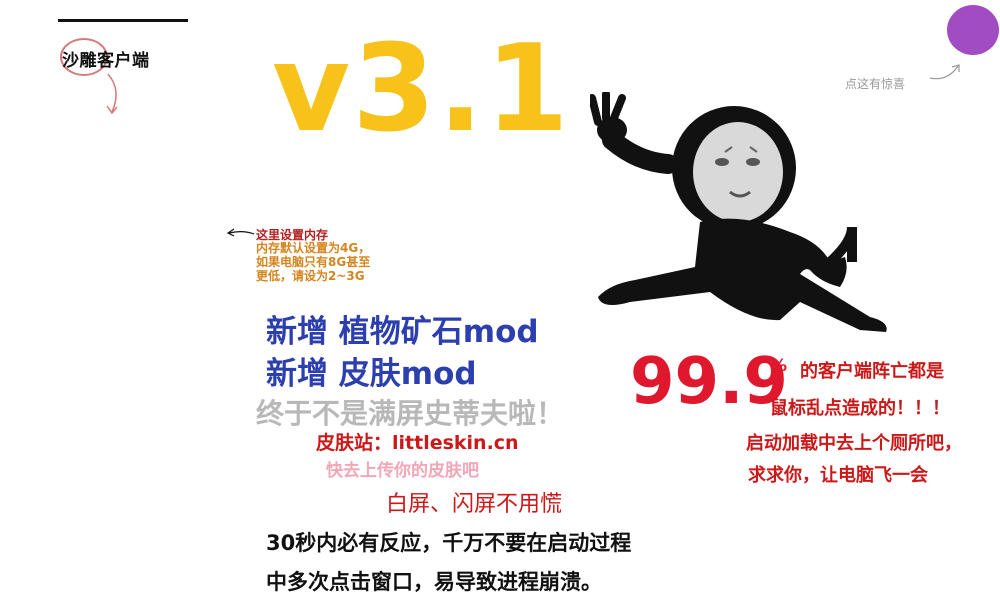  What do you see at coordinates (860, 408) in the screenshot?
I see `crash-line2: 鼠标乱点造成的！！！` at bounding box center [860, 408].